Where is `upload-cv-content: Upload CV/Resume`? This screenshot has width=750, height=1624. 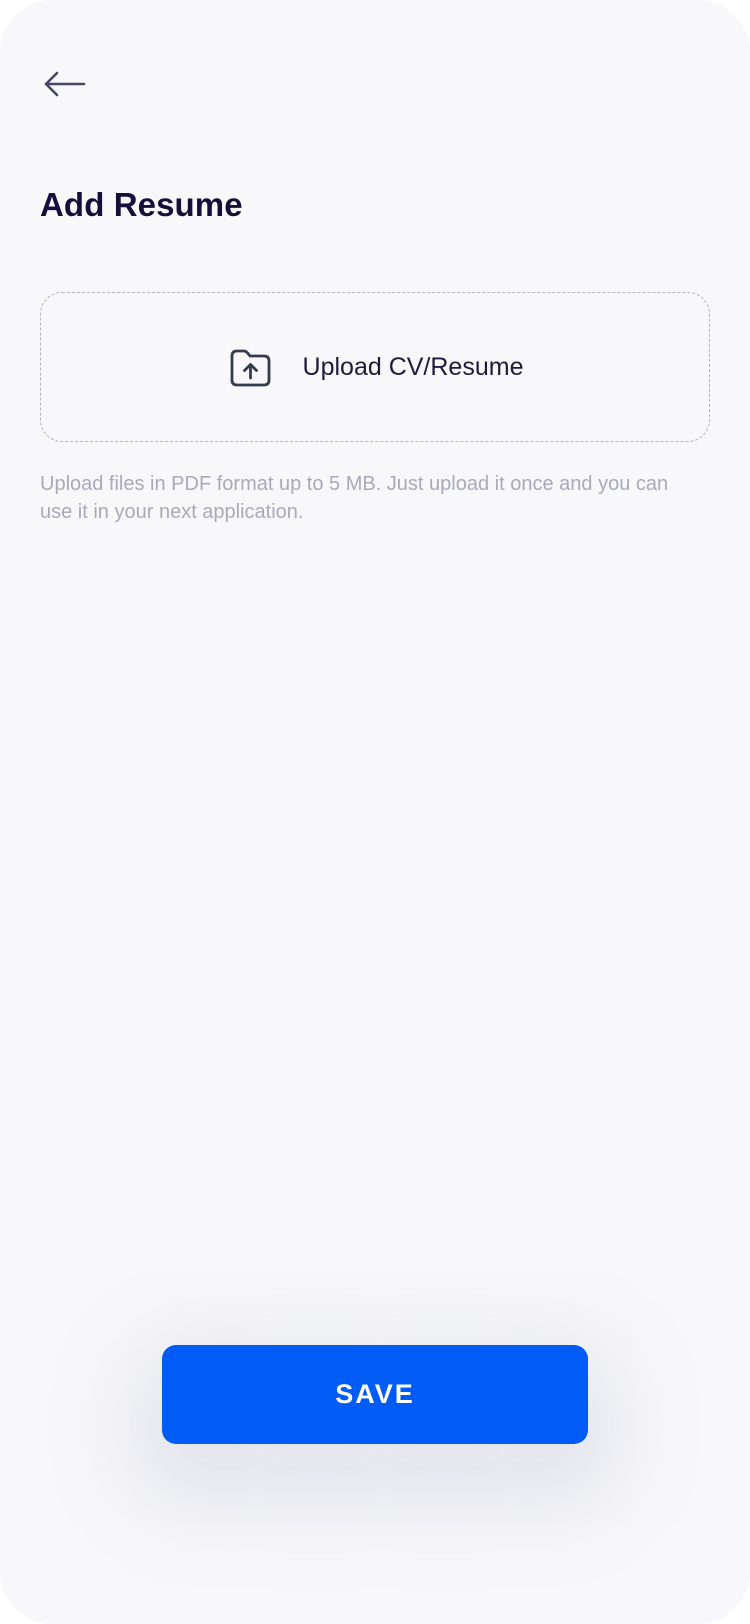 upload-cv-content: Upload CV/Resume is located at coordinates (375, 367).